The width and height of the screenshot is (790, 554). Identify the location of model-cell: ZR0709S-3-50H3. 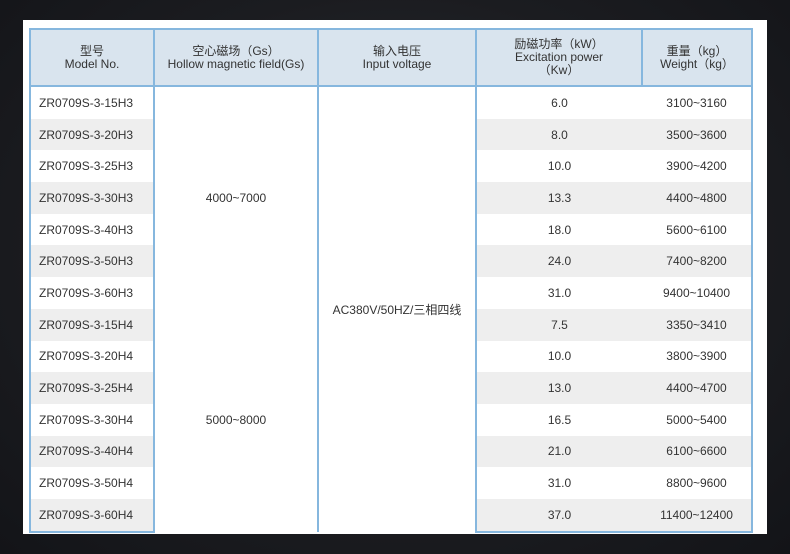
(91, 261).